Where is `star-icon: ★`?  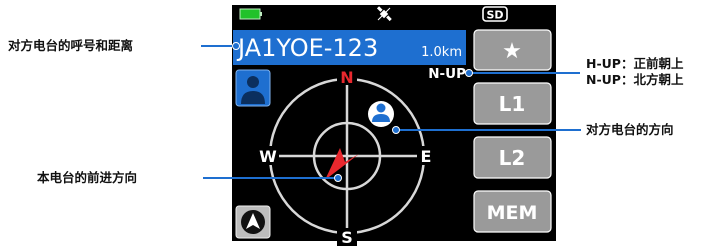 star-icon: ★ is located at coordinates (512, 51).